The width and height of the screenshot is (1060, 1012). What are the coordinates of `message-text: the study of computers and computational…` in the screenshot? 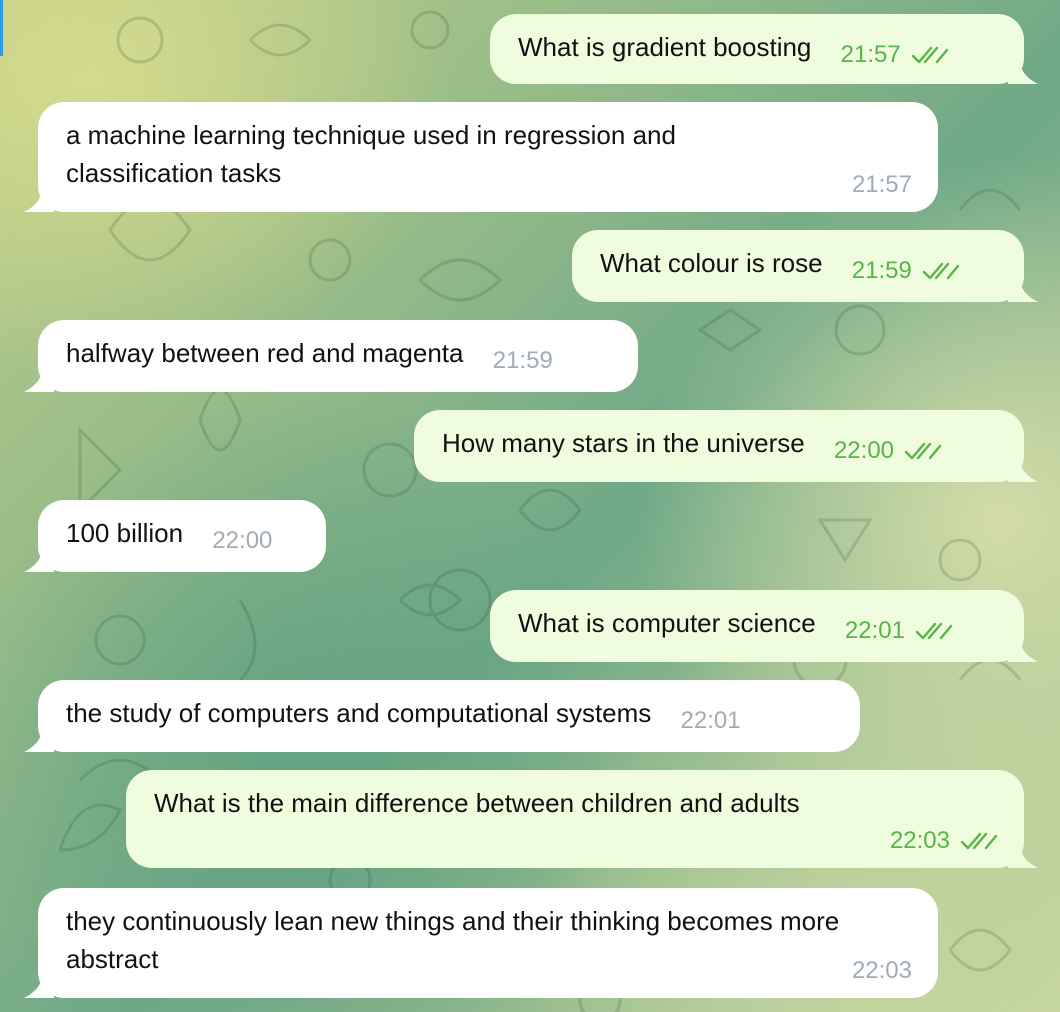 It's located at (359, 713).